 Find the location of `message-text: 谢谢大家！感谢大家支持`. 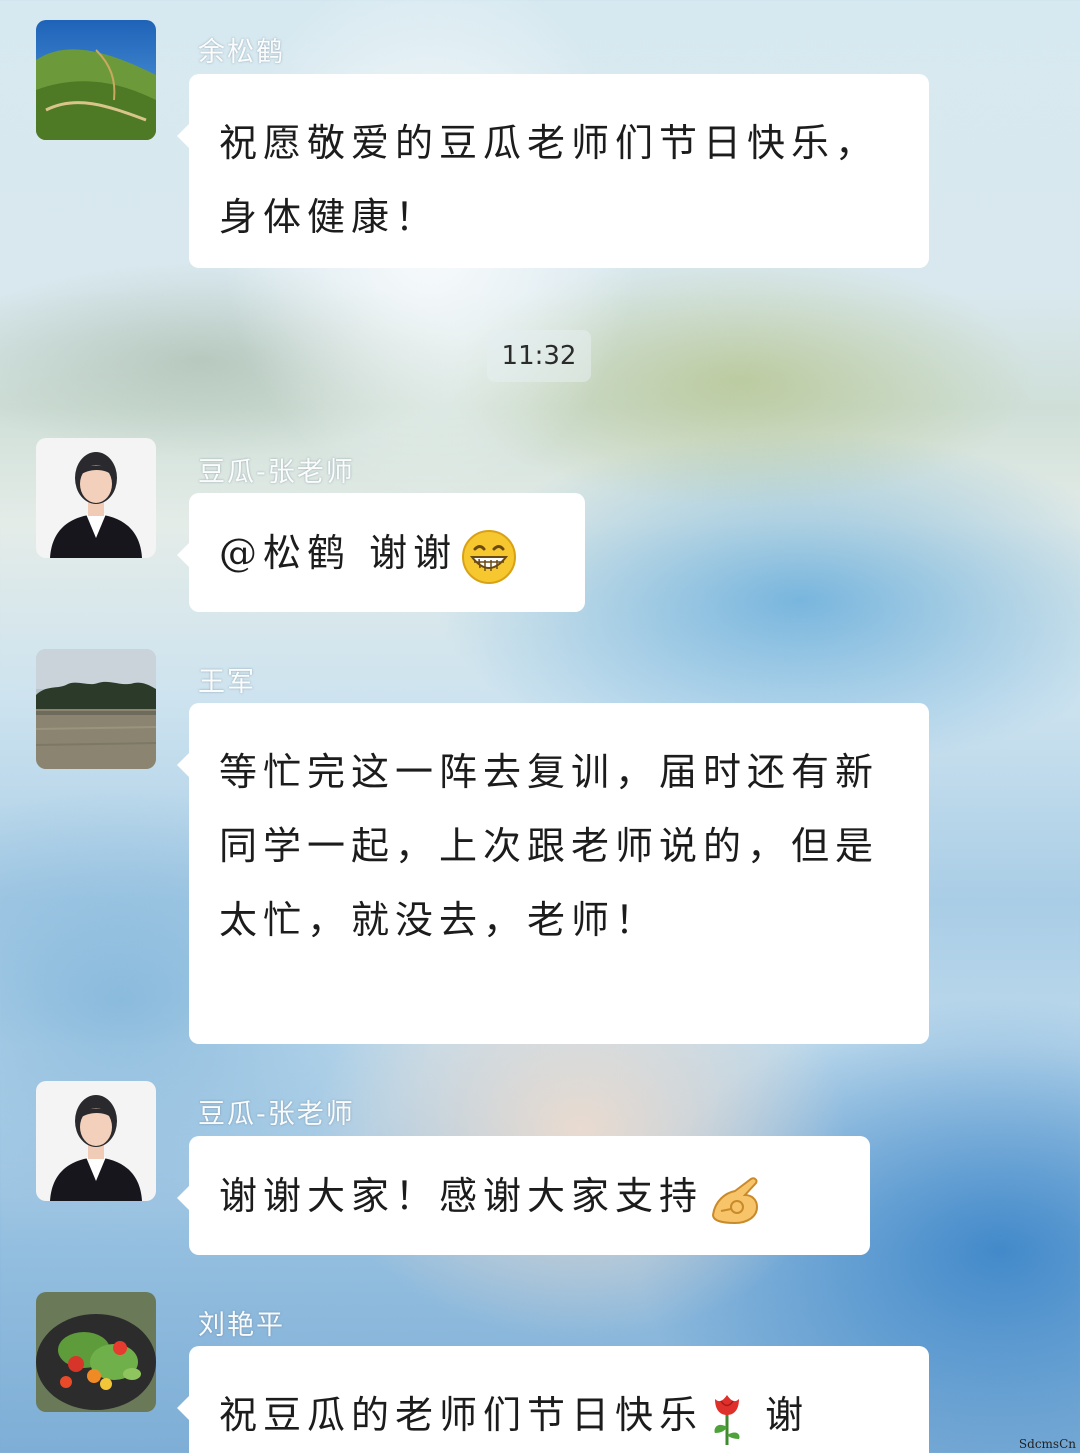

message-text: 谢谢大家！感谢大家支持 is located at coordinates (461, 1196).